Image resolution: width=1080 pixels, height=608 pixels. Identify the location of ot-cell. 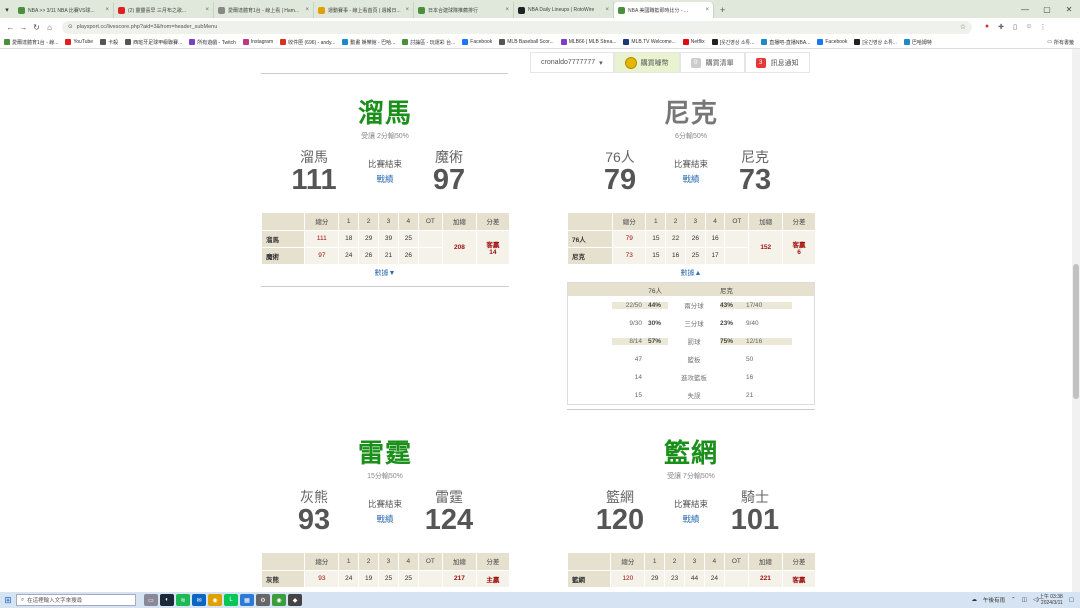
(430, 578).